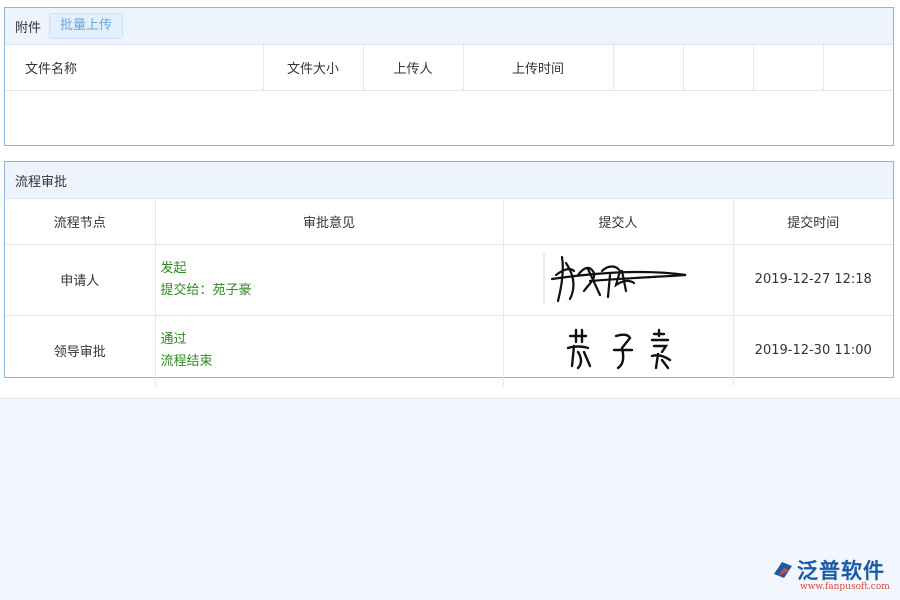  What do you see at coordinates (173, 339) in the screenshot?
I see `opinion-line: 通过` at bounding box center [173, 339].